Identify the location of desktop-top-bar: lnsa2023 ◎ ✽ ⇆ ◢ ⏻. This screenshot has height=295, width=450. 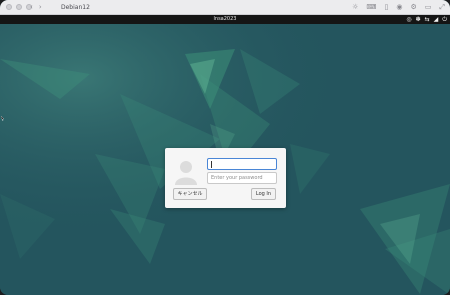
(225, 19).